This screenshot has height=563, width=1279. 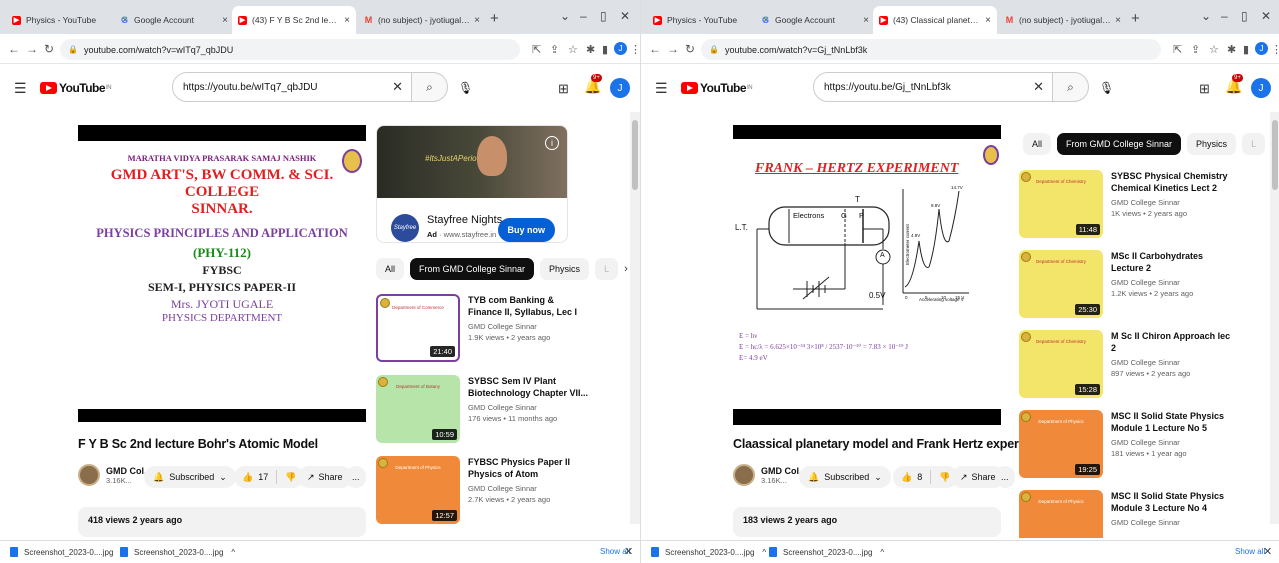 What do you see at coordinates (290, 49) in the screenshot?
I see `address-bar: 🔒 youtube.com/watch?v=wITq7_qbJDU` at bounding box center [290, 49].